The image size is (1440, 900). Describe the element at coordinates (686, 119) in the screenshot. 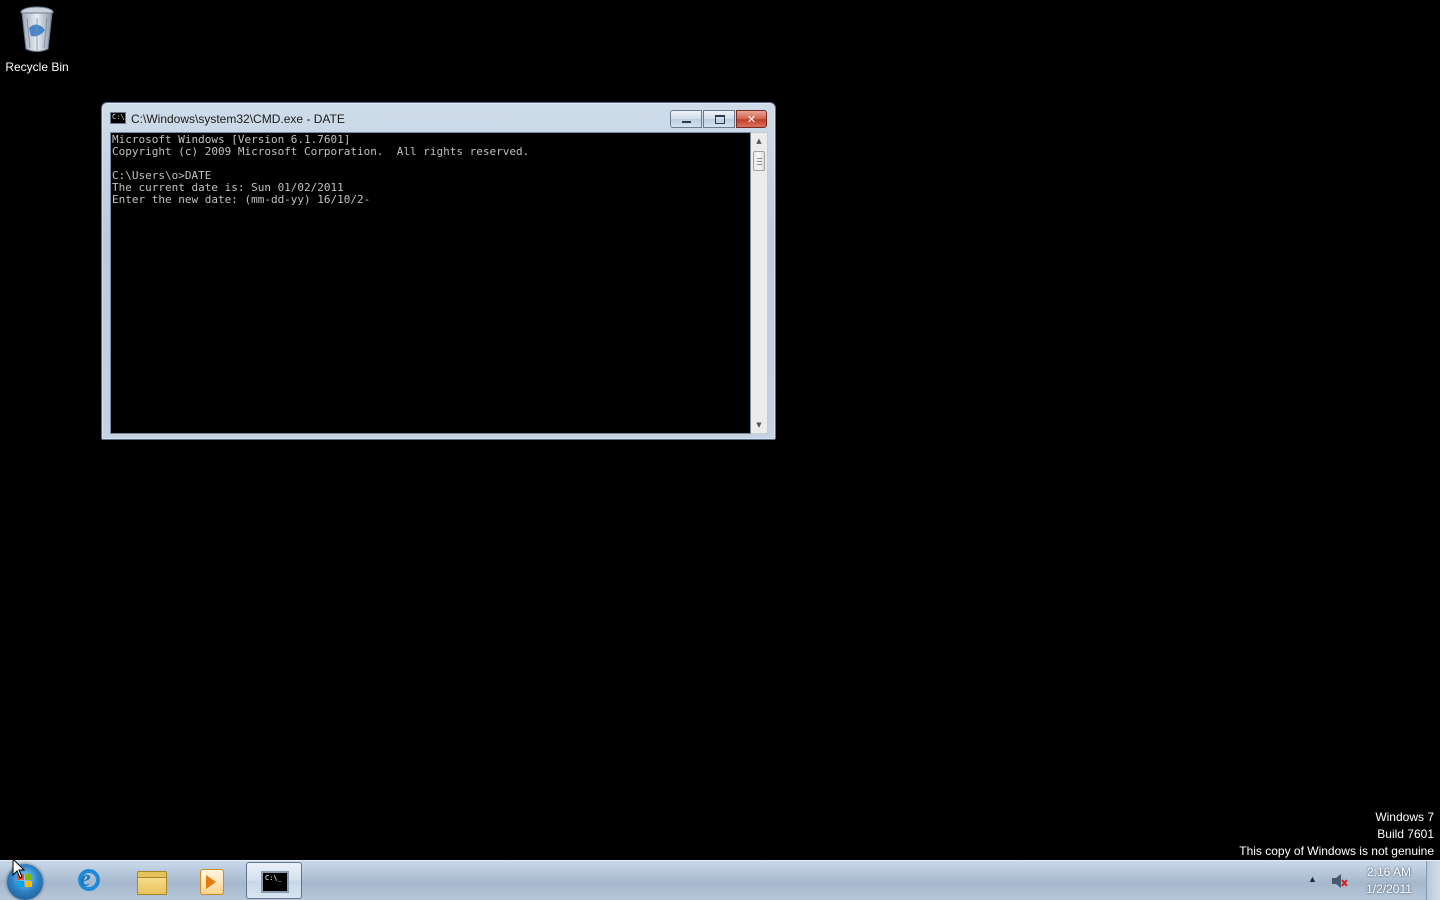

I see `minimize-button` at that location.